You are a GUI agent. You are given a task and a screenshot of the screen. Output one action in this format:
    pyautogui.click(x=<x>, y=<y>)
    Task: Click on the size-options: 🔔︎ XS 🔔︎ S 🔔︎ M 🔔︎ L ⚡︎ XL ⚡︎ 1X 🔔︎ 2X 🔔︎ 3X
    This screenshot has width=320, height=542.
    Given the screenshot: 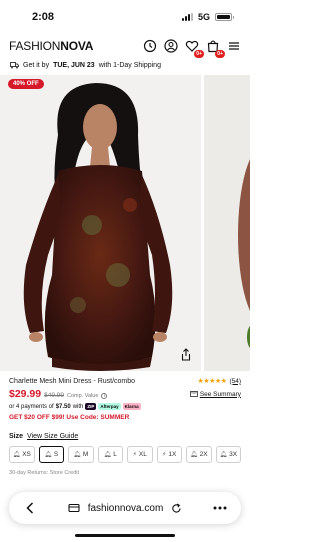 What is the action you would take?
    pyautogui.click(x=125, y=454)
    